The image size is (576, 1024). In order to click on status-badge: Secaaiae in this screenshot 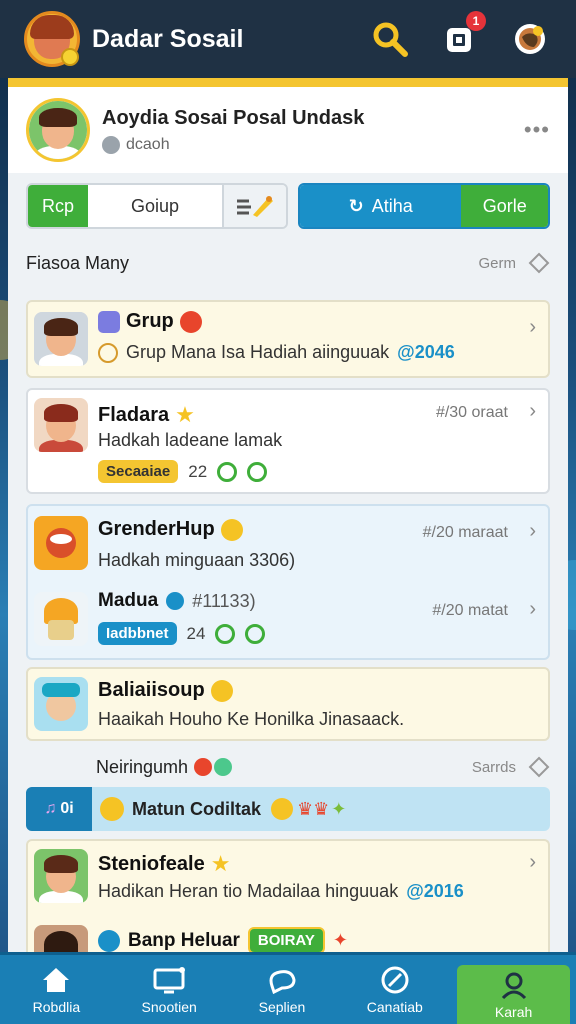, I will do `click(138, 471)`.